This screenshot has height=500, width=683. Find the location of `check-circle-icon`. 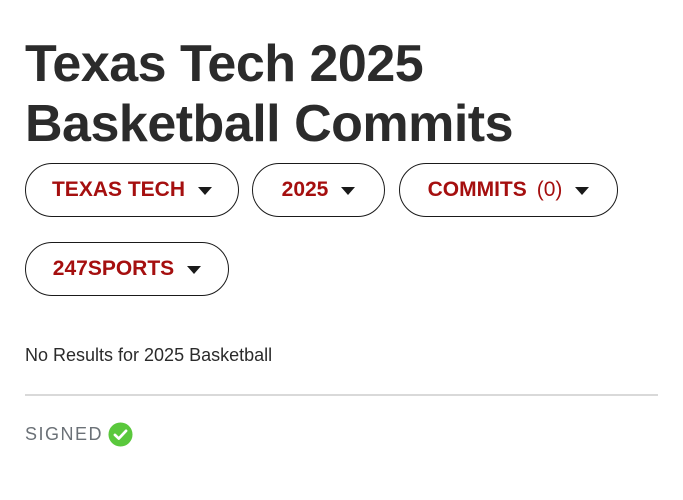

check-circle-icon is located at coordinates (120, 434).